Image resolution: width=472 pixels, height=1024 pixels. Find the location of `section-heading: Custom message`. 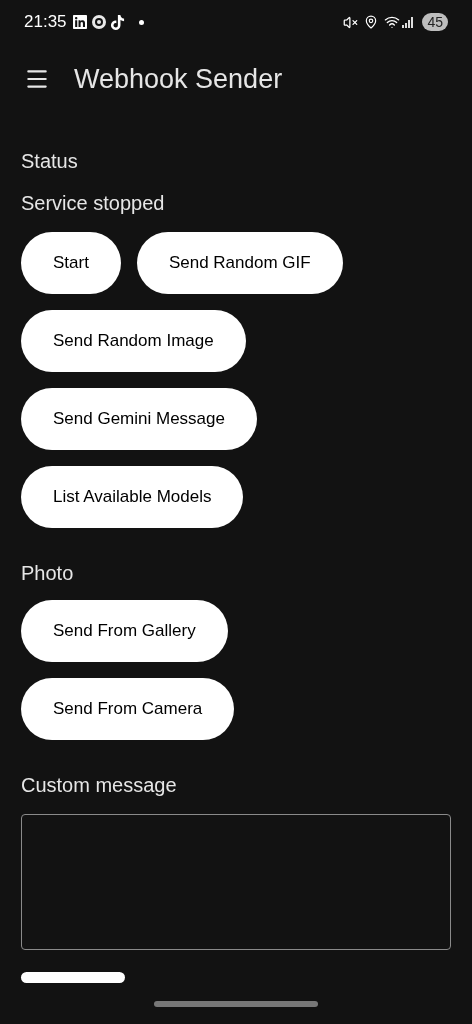

section-heading: Custom message is located at coordinates (99, 785).